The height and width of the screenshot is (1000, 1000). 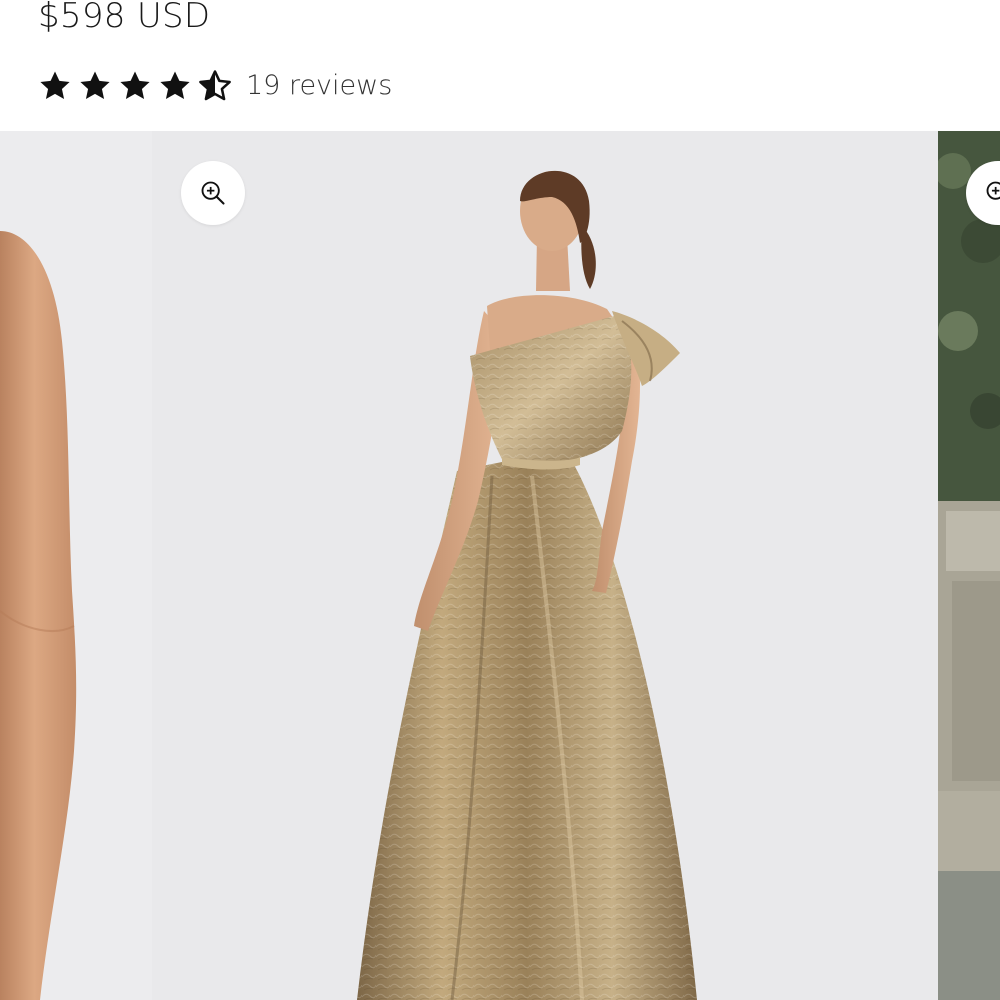 I want to click on product-rating: 19 reviews, so click(x=215, y=86).